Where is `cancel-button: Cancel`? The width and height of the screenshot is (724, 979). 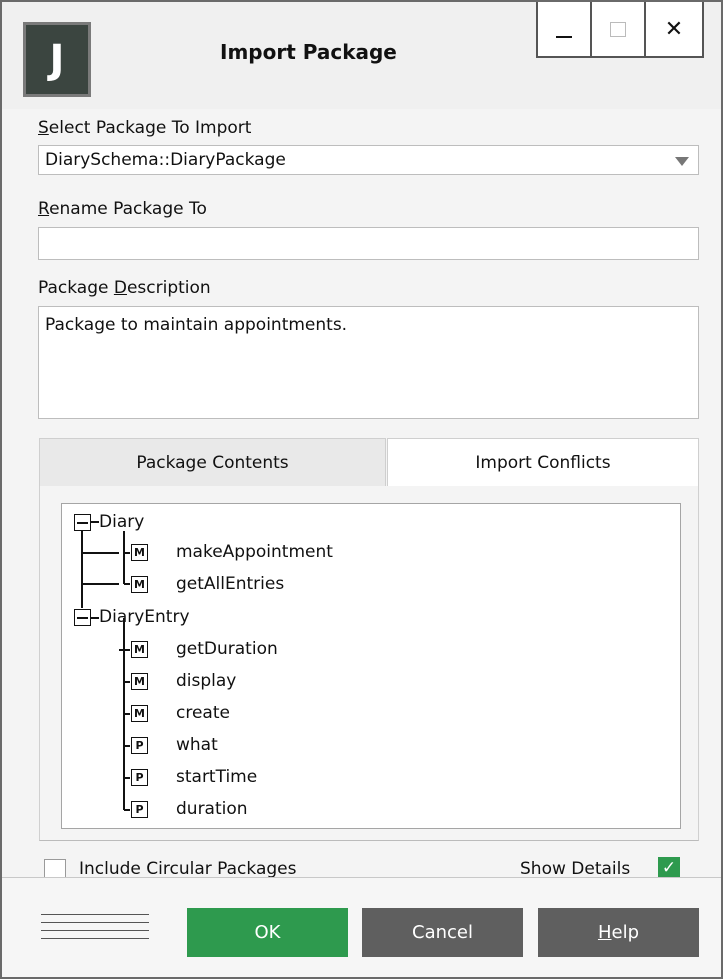
cancel-button: Cancel is located at coordinates (442, 932).